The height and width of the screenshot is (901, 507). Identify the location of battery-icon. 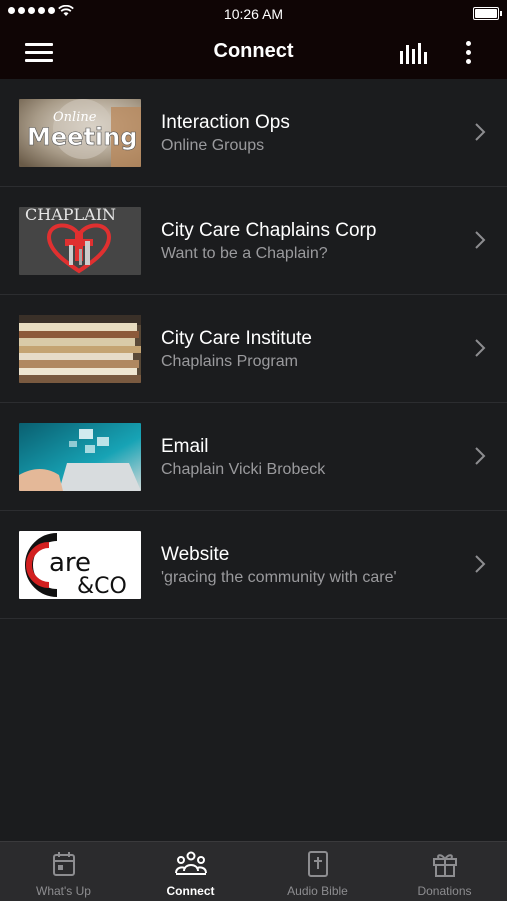
(487, 13).